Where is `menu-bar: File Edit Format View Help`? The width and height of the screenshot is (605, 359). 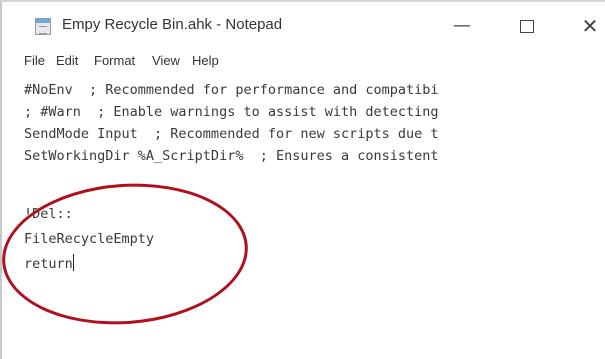
menu-bar: File Edit Format View Help is located at coordinates (303, 63).